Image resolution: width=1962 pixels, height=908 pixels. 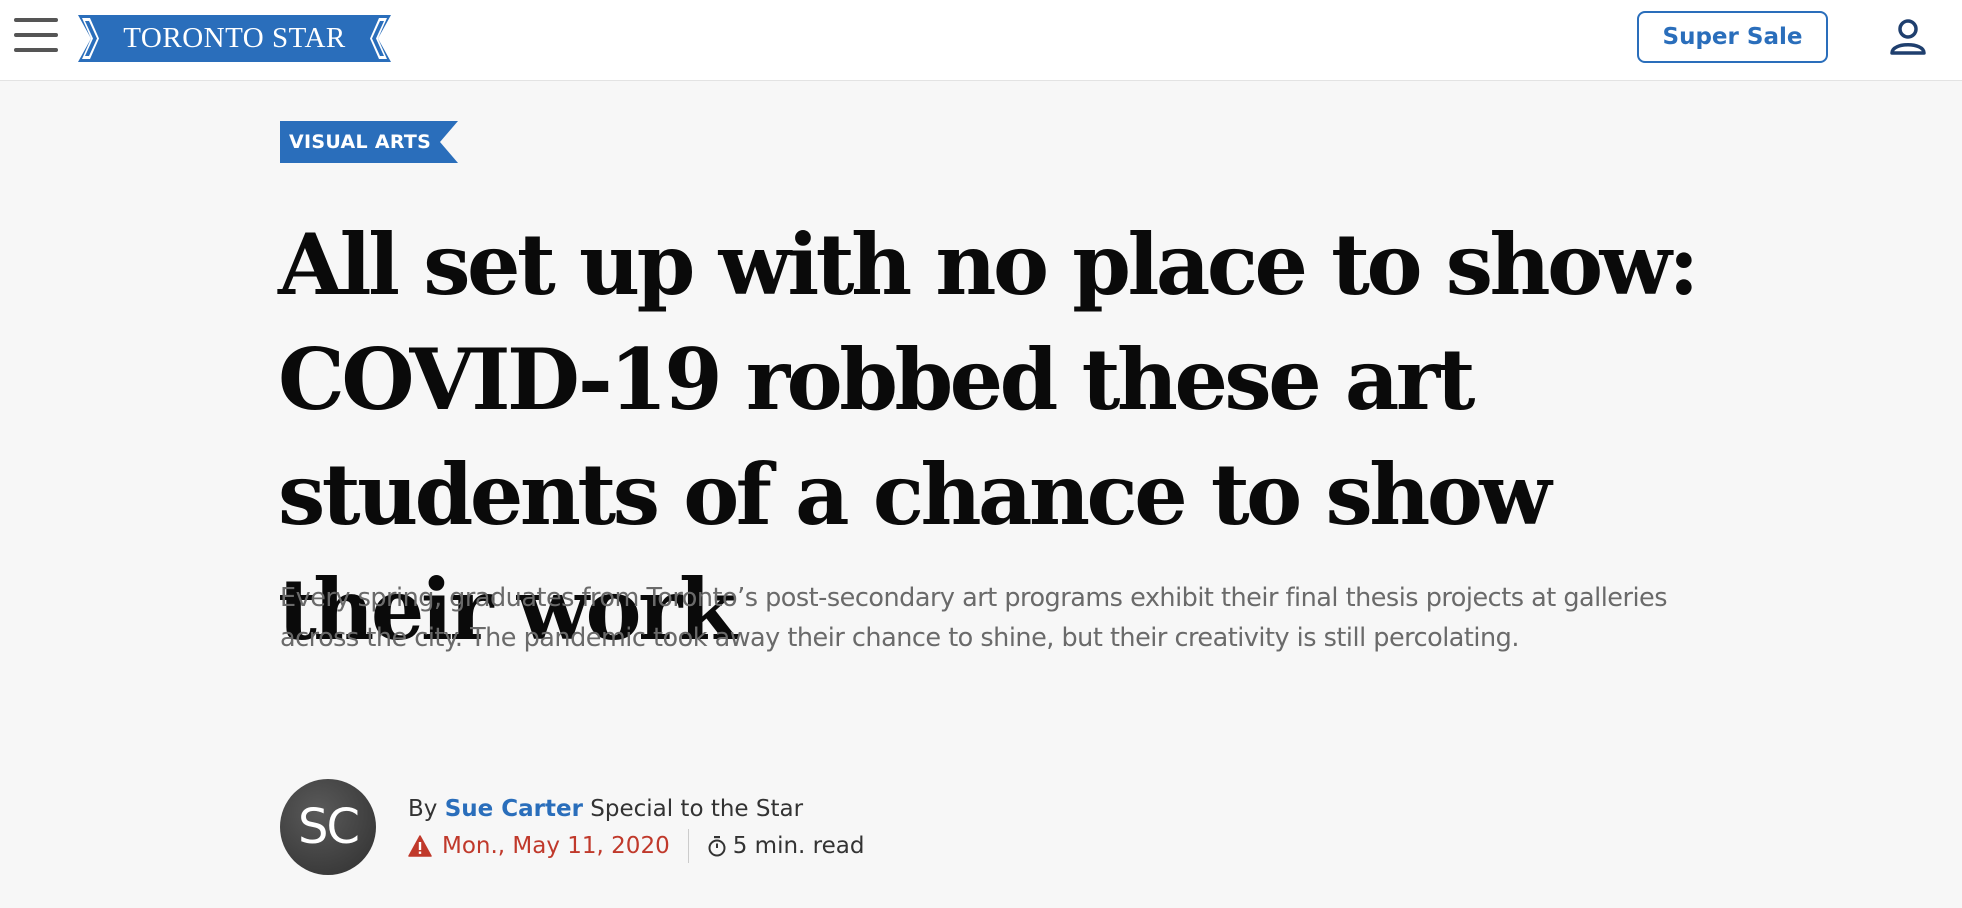 What do you see at coordinates (981, 40) in the screenshot?
I see `top-navigation-bar: TORONTO STAR Super Sale` at bounding box center [981, 40].